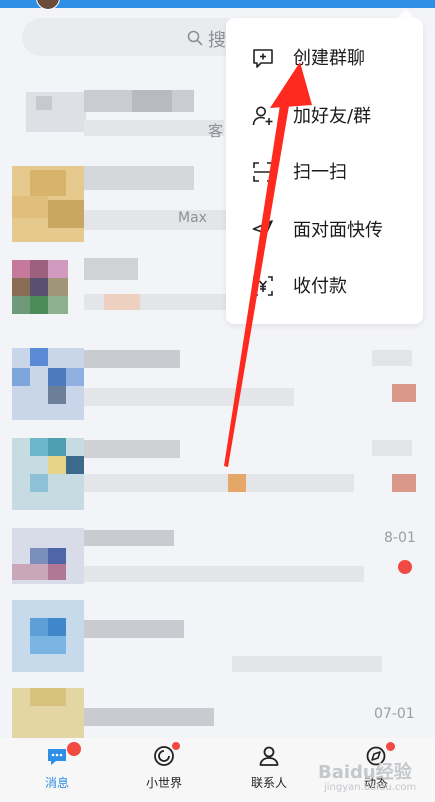 This screenshot has height=802, width=435. Describe the element at coordinates (163, 783) in the screenshot. I see `tab-label: 小世界` at that location.